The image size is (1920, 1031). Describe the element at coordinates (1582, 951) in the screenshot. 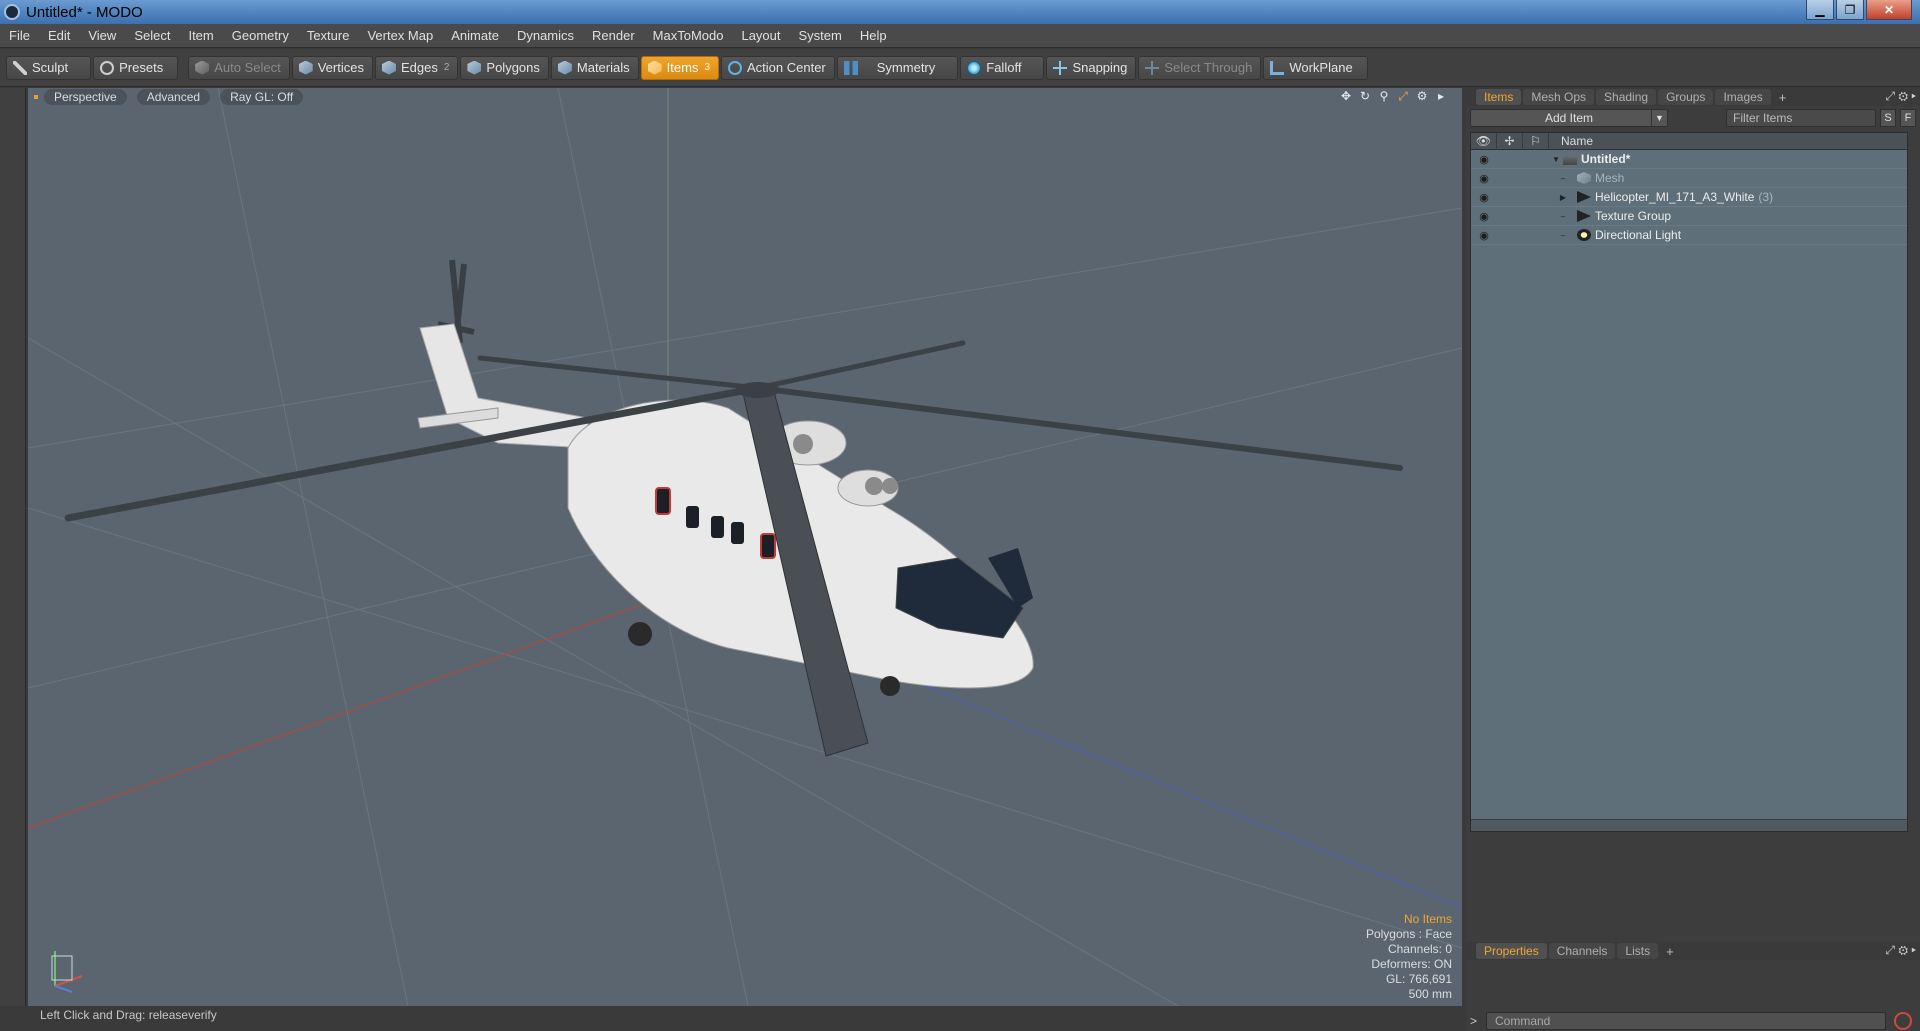

I see `tab-channels: Channels` at that location.